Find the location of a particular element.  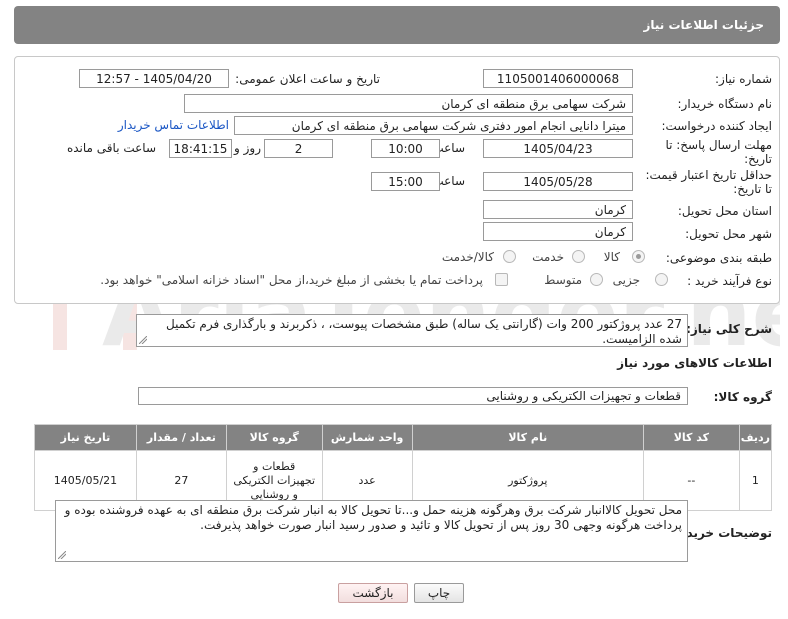

category-option-goods-service: کالا/خدمت is located at coordinates (467, 257).